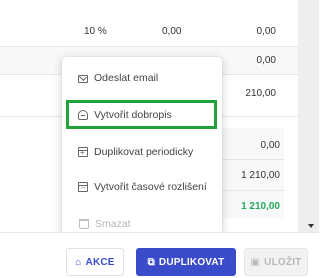 The height and width of the screenshot is (278, 320). Describe the element at coordinates (260, 93) in the screenshot. I see `amount-cell: 210,00` at that location.